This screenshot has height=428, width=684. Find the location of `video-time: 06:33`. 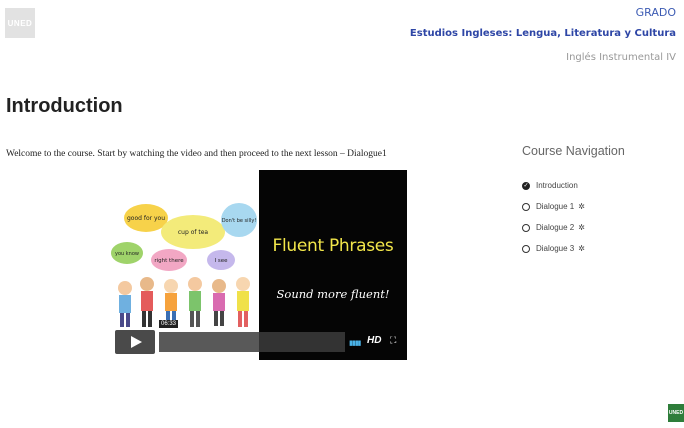

video-time: 06:33 is located at coordinates (169, 324).